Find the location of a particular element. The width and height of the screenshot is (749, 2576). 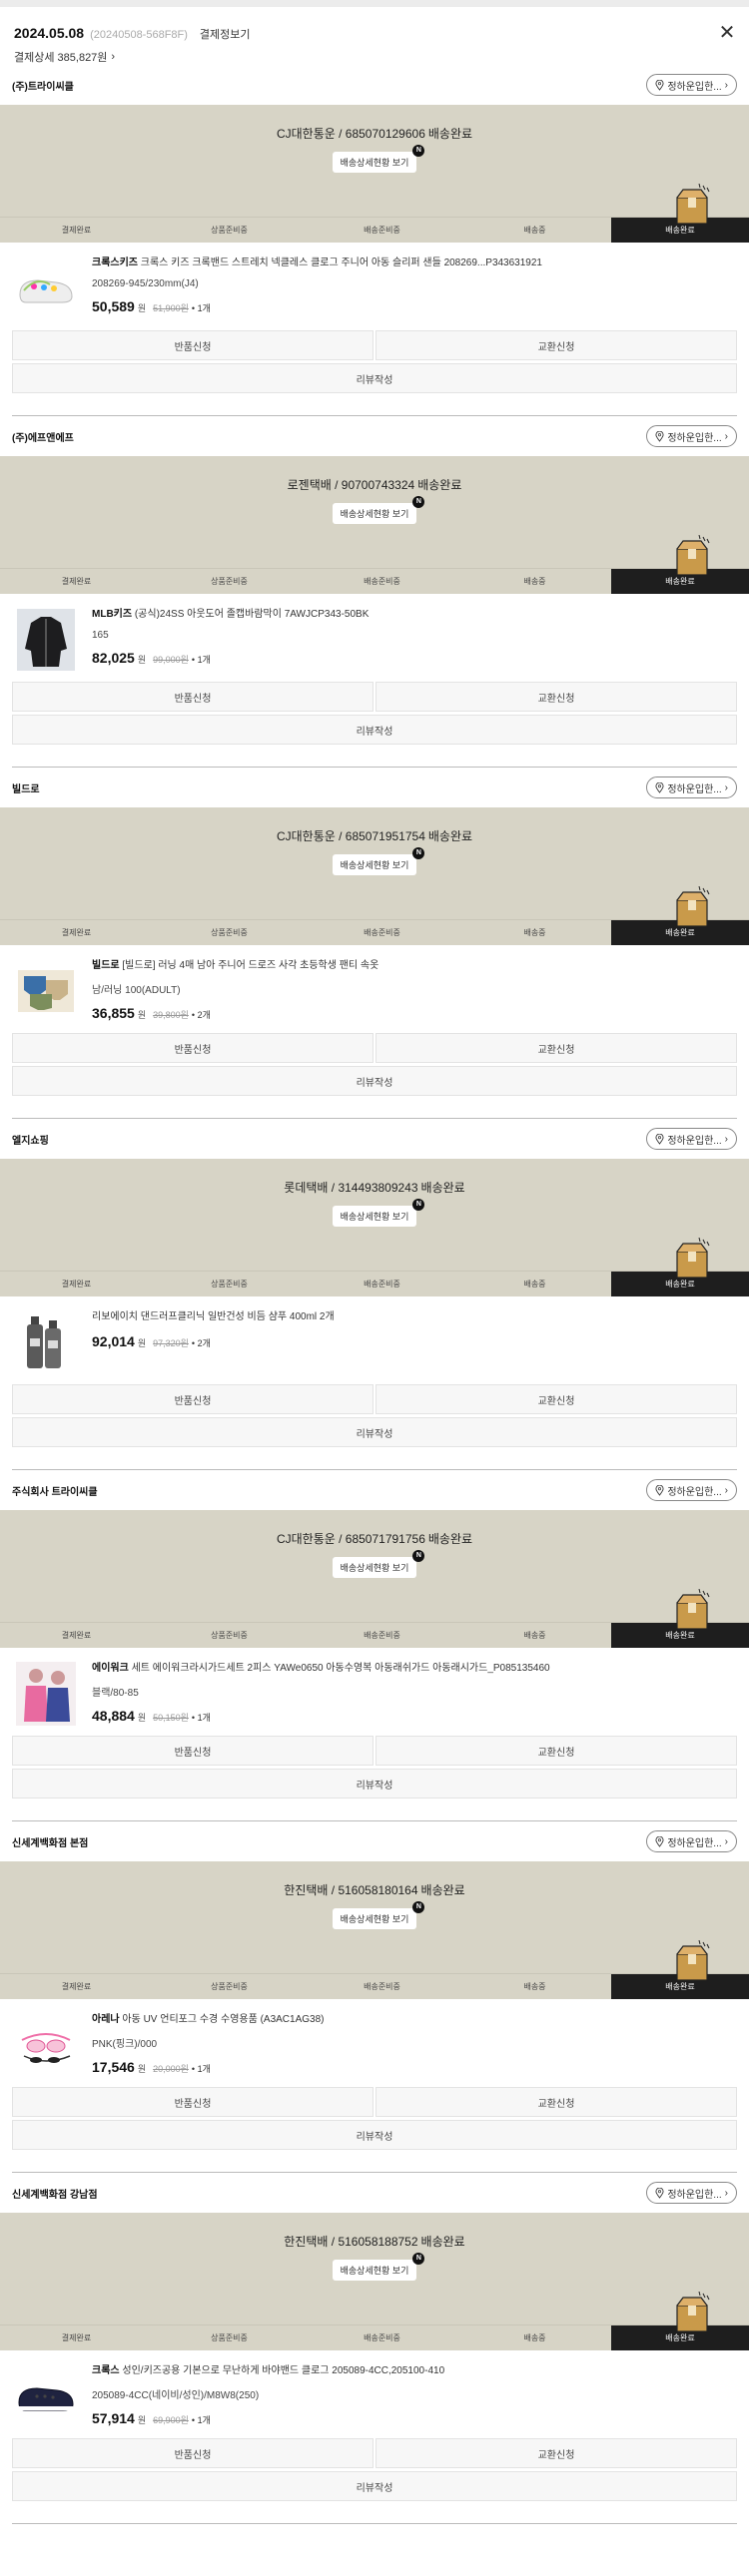

product-brand: 크록스 is located at coordinates (106, 2370).